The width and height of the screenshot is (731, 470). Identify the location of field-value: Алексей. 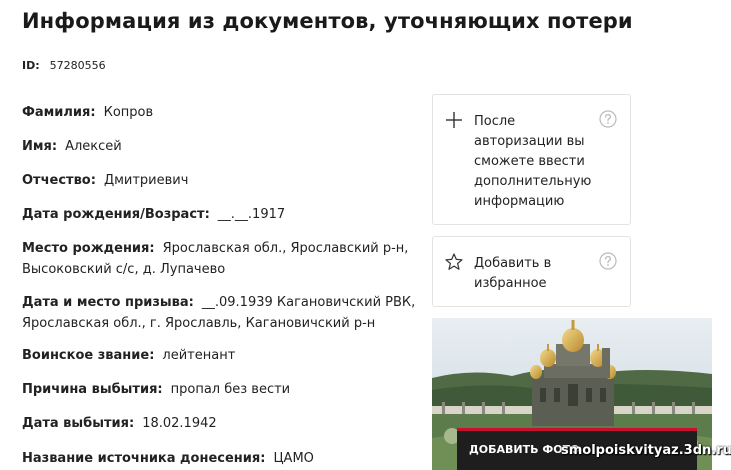
(93, 146).